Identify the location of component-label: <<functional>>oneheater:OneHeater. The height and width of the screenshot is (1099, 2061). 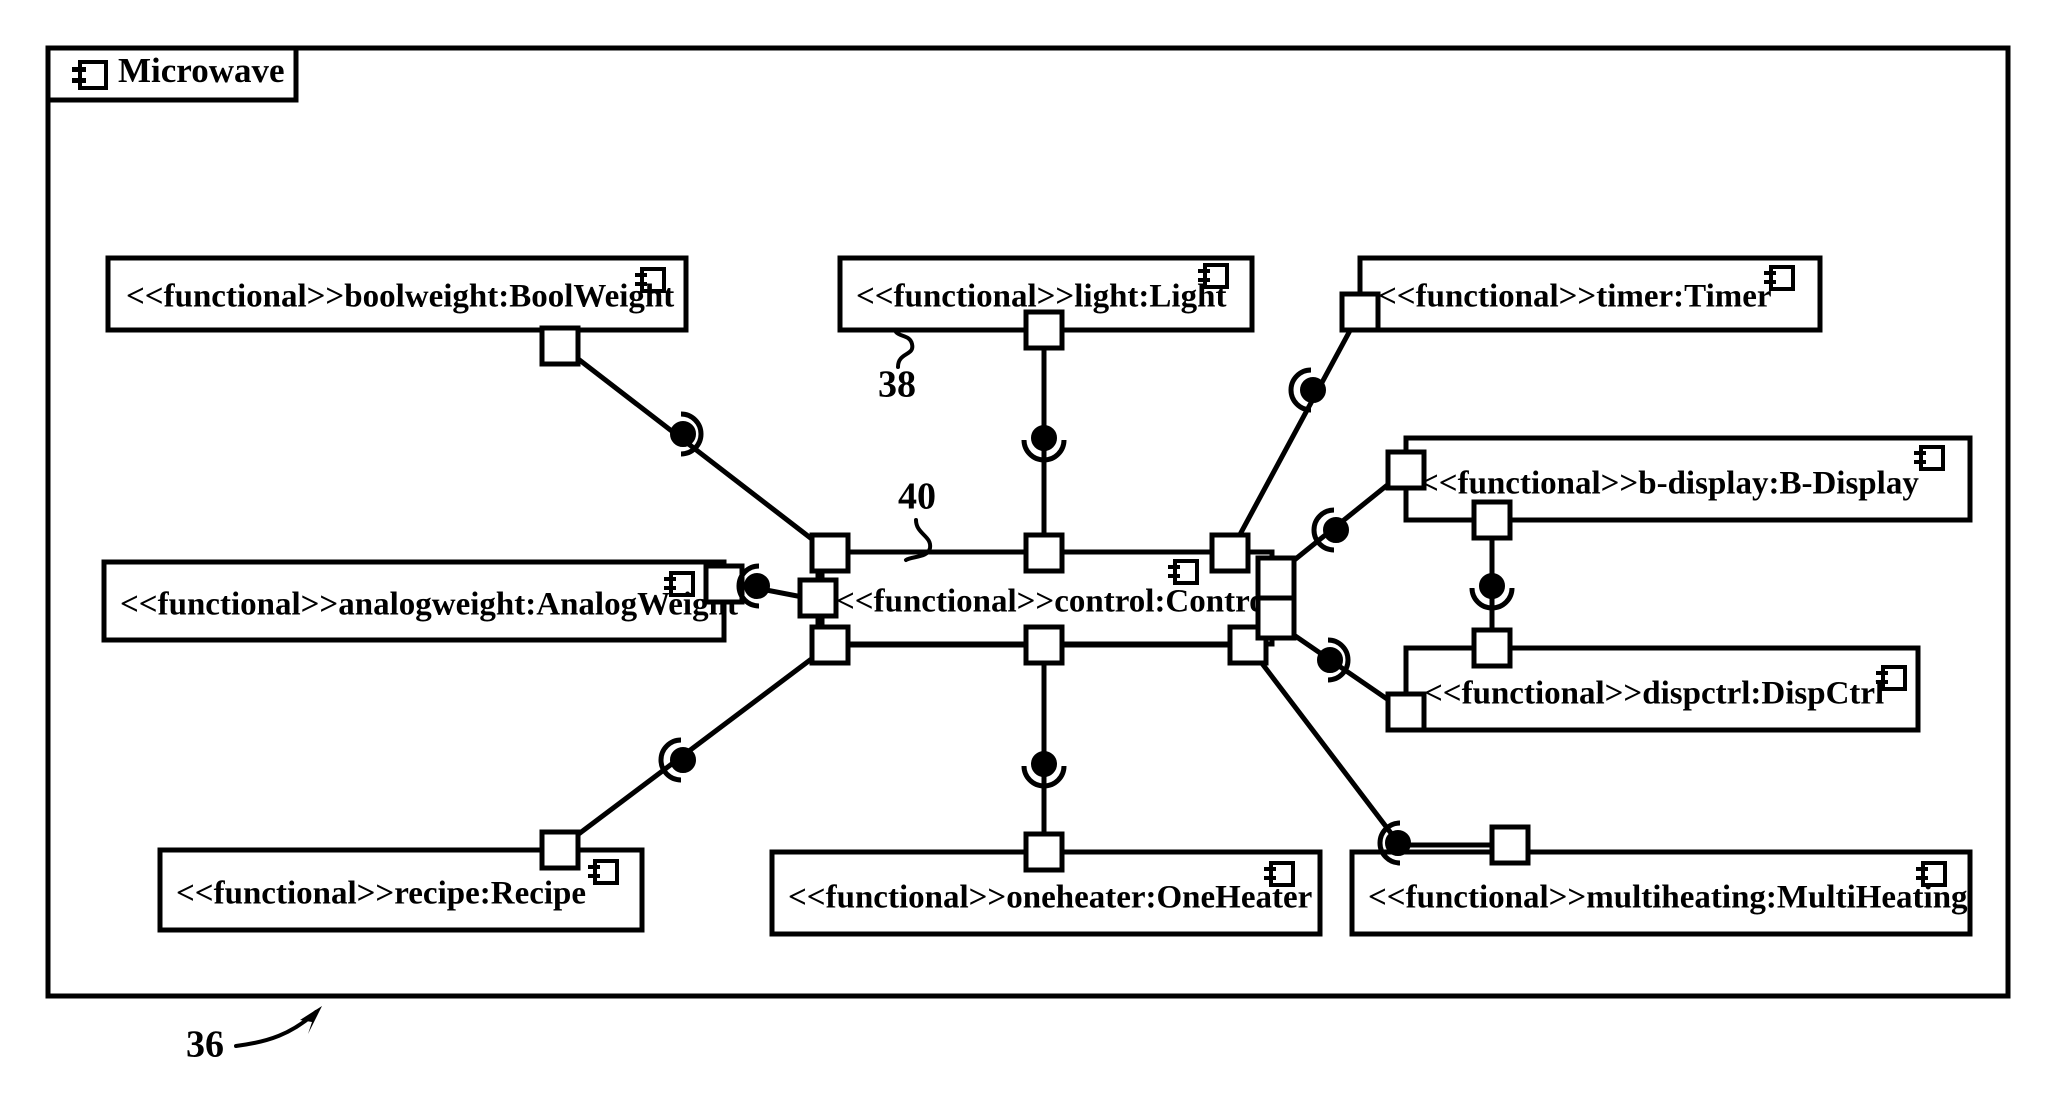
(1050, 898).